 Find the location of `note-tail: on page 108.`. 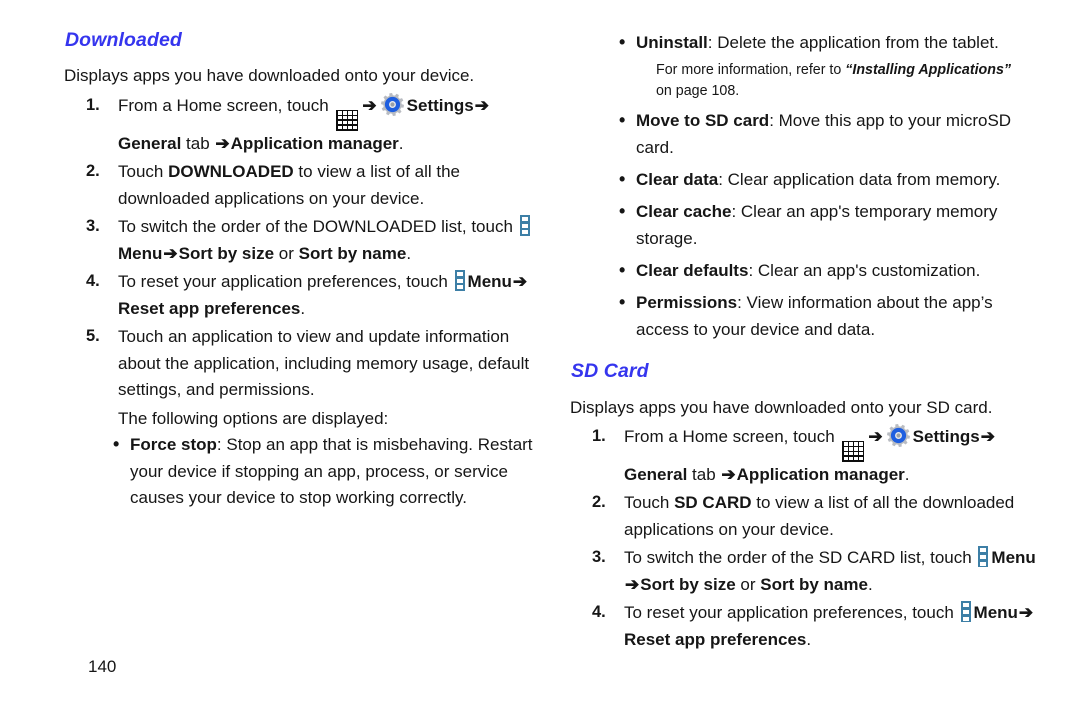

note-tail: on page 108. is located at coordinates (698, 91).